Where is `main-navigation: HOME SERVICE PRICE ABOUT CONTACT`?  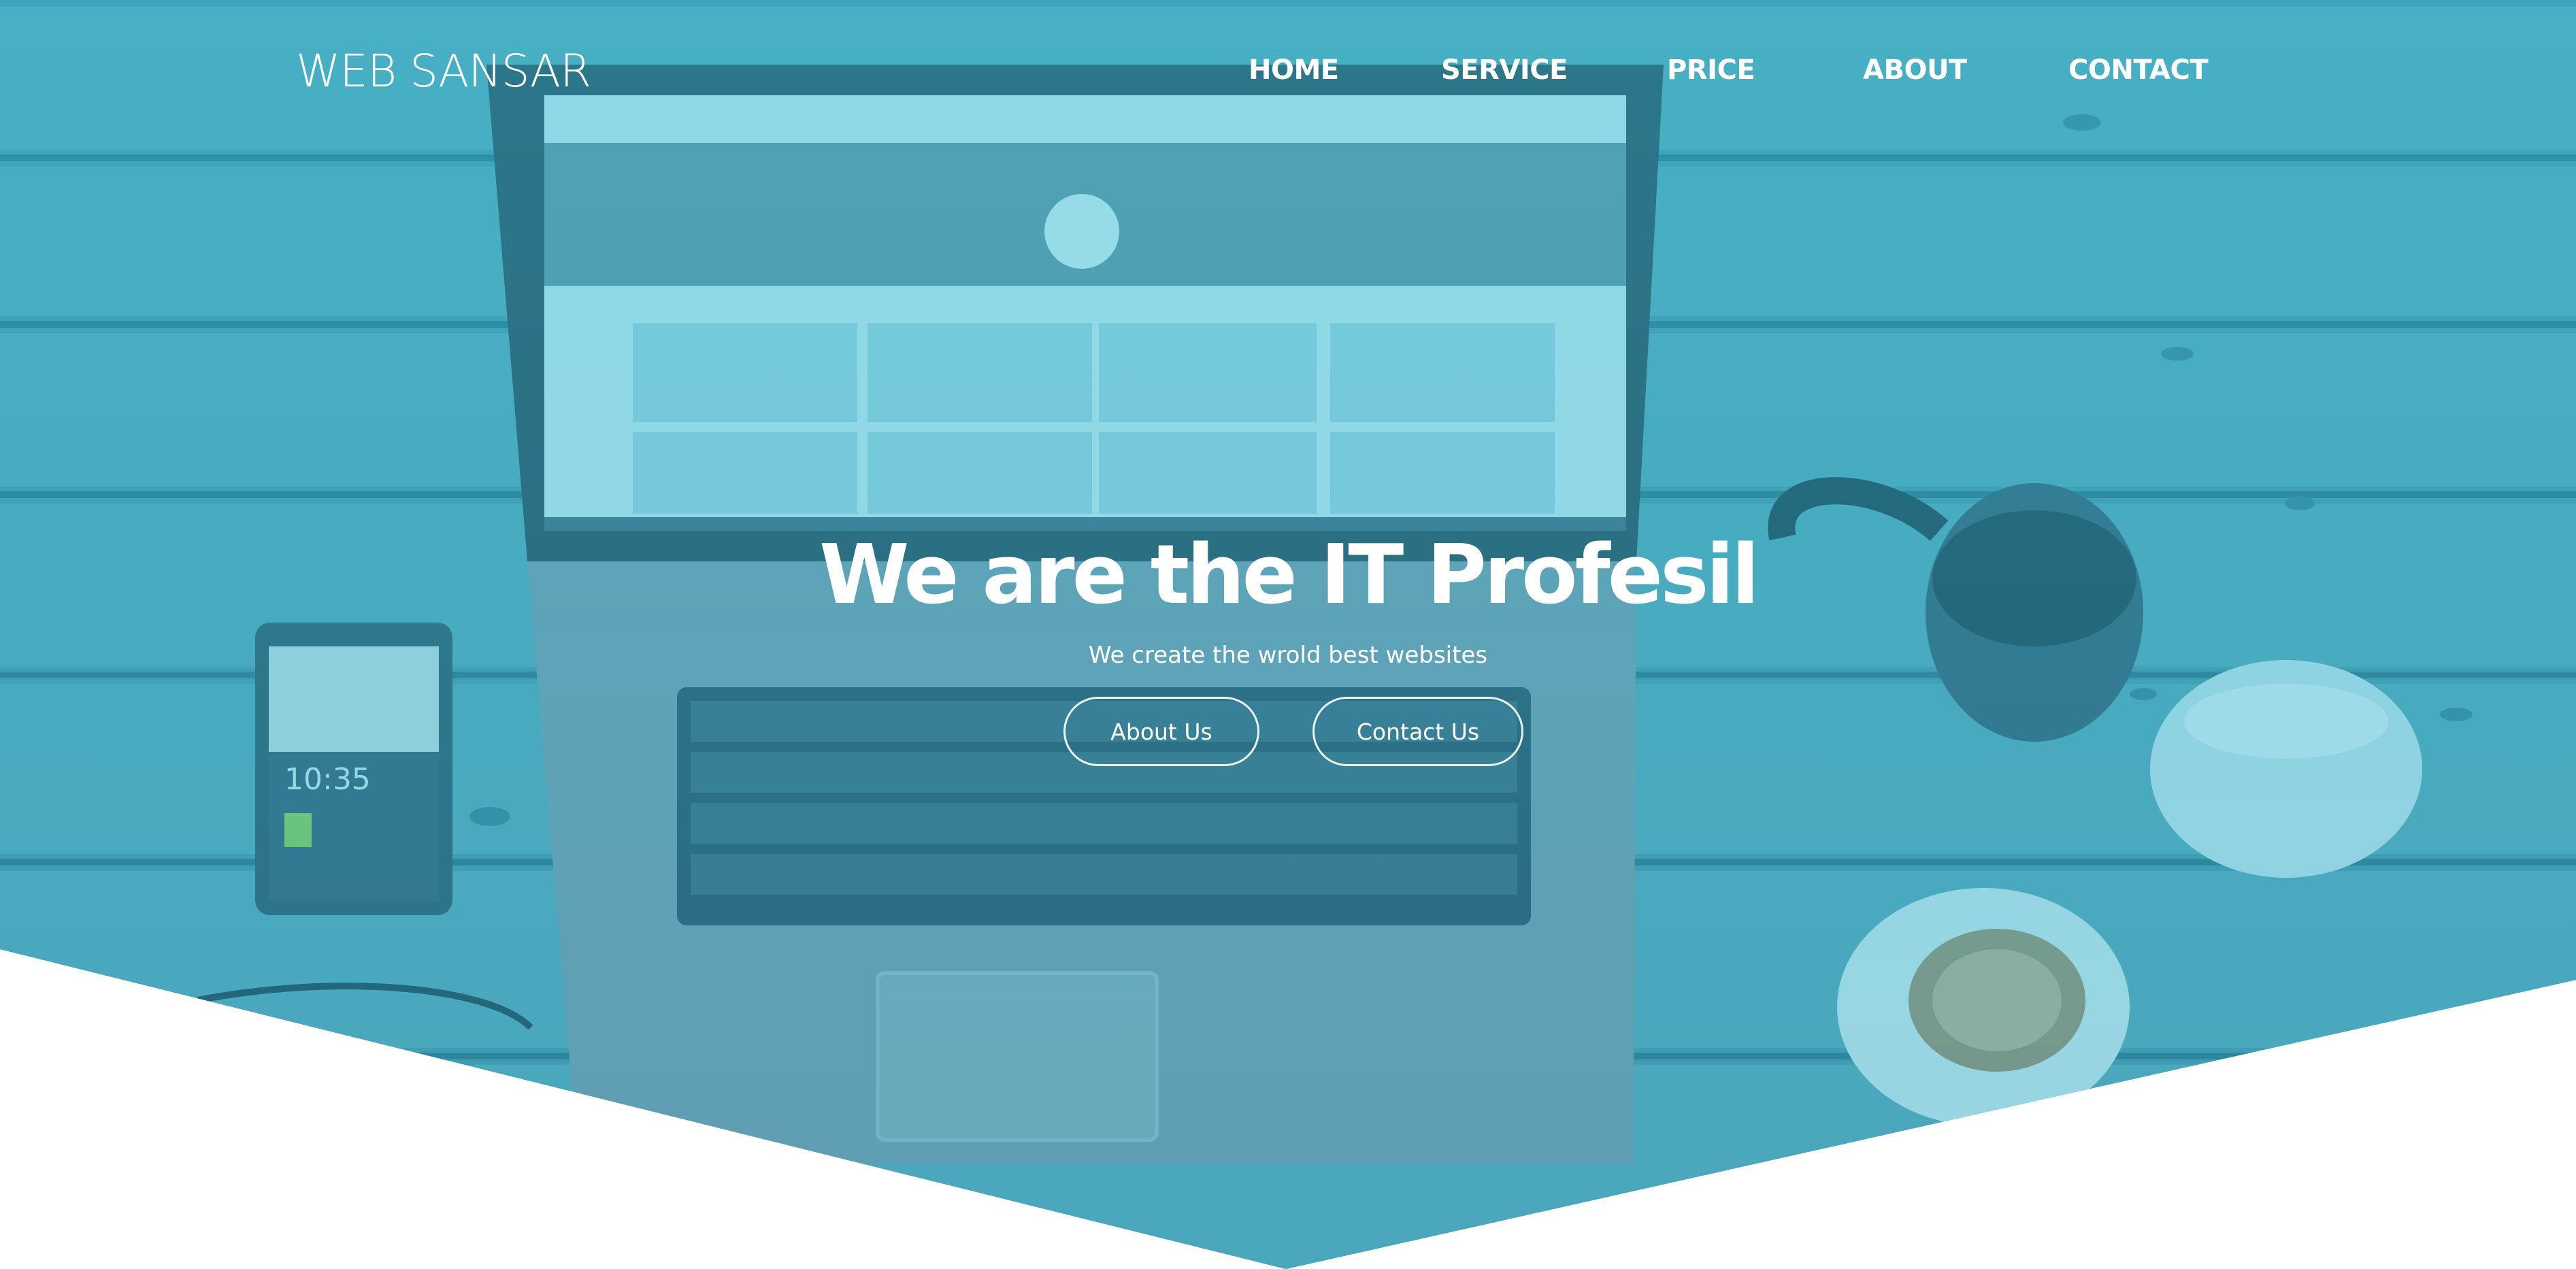 main-navigation: HOME SERVICE PRICE ABOUT CONTACT is located at coordinates (1288, 74).